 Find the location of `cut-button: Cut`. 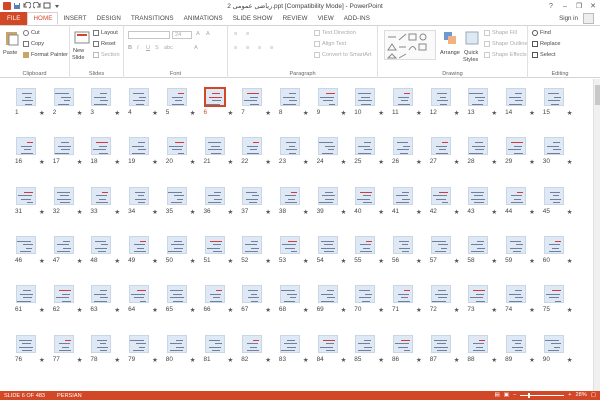

cut-button: Cut is located at coordinates (31, 33).